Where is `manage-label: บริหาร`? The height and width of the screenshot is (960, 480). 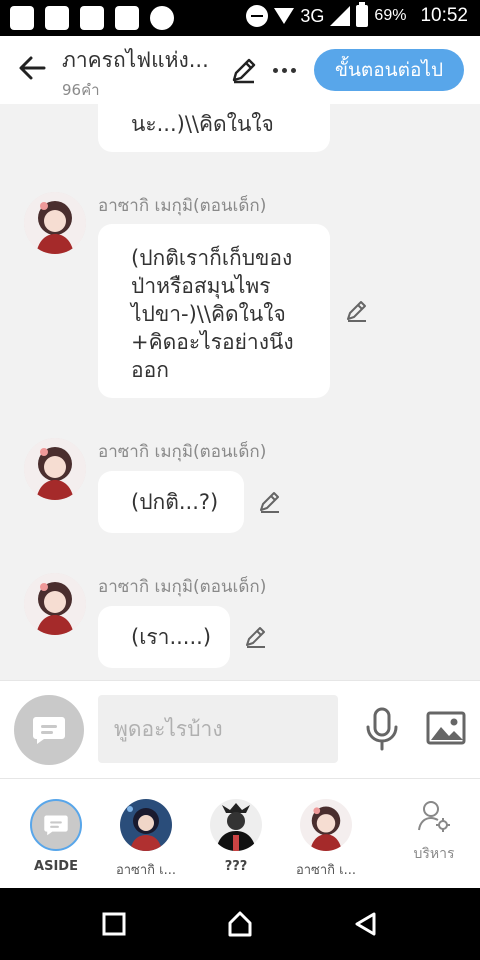 manage-label: บริหาร is located at coordinates (434, 854).